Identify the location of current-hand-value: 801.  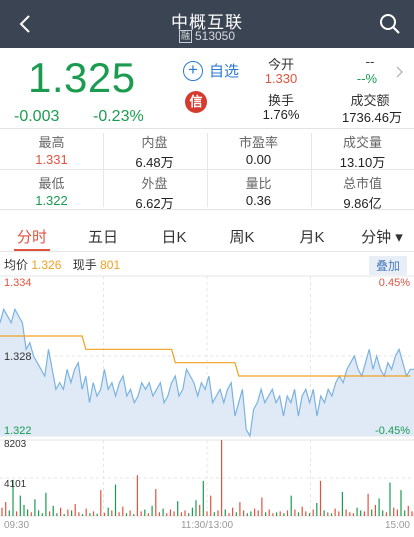
(110, 265).